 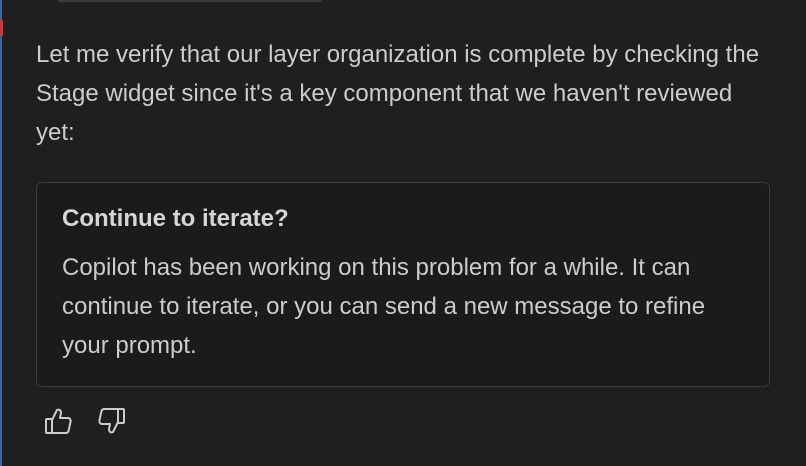 I want to click on top-divider, so click(x=190, y=1).